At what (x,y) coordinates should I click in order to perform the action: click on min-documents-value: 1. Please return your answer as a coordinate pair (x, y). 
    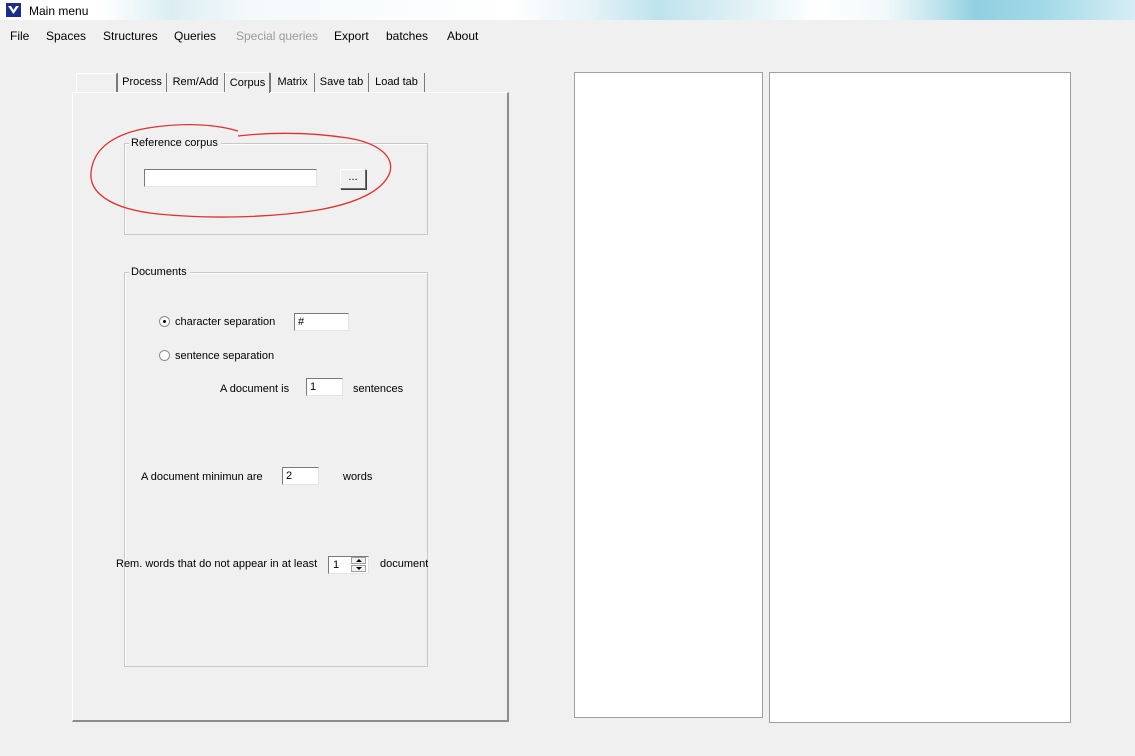
    Looking at the image, I should click on (336, 565).